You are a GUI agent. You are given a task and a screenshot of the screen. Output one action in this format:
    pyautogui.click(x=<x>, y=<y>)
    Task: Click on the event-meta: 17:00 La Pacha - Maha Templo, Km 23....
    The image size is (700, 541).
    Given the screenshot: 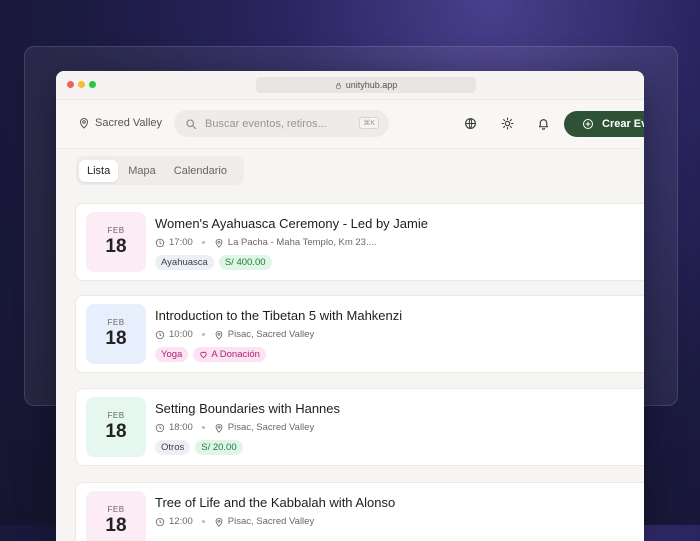 What is the action you would take?
    pyautogui.click(x=266, y=242)
    